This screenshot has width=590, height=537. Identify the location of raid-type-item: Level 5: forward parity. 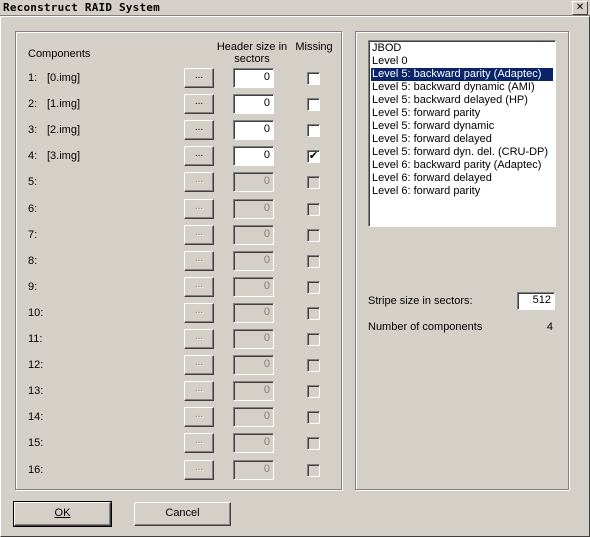
(462, 113).